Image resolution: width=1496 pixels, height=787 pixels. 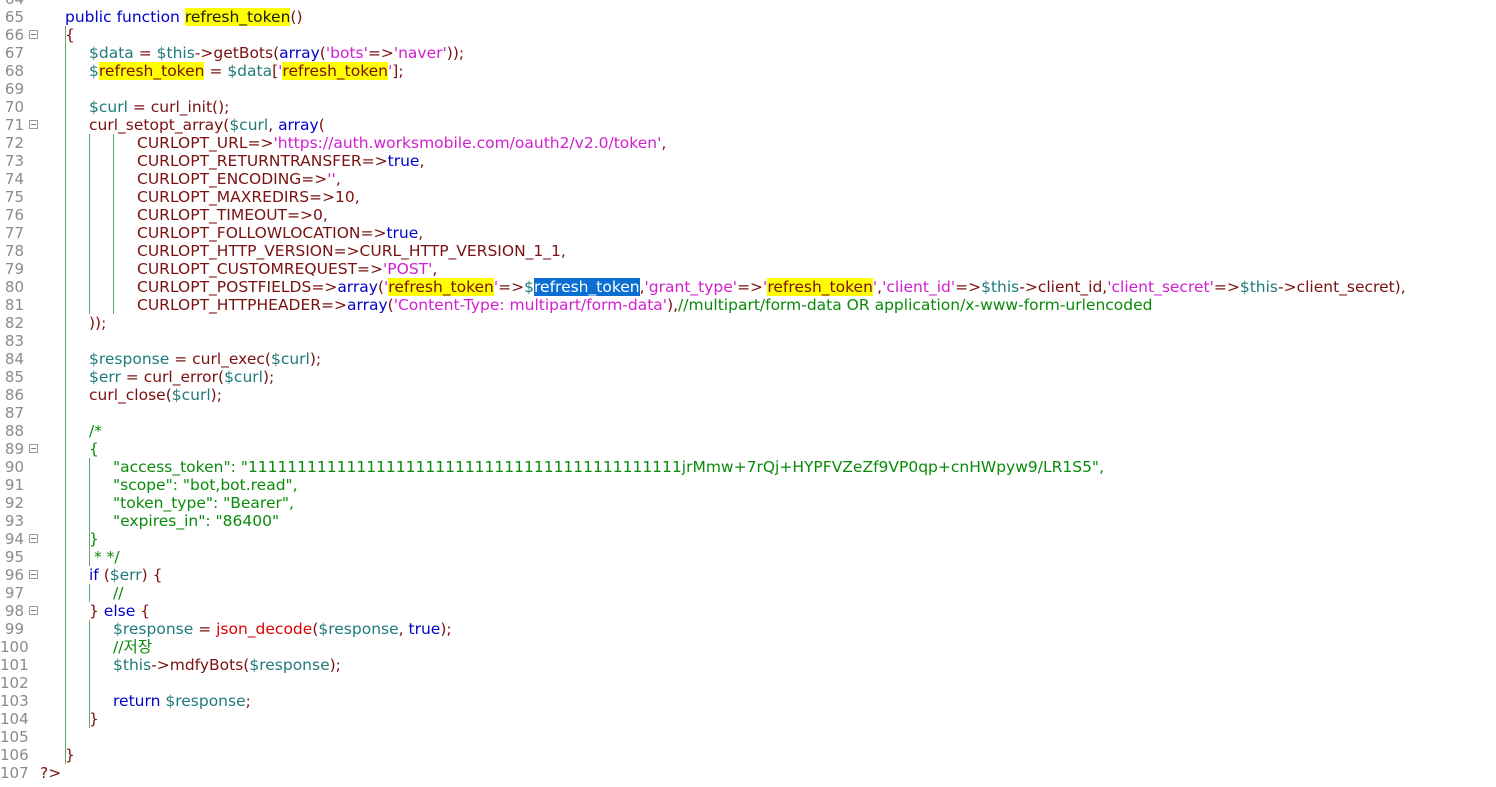 What do you see at coordinates (748, 701) in the screenshot?
I see `code-line: 103 return $response;` at bounding box center [748, 701].